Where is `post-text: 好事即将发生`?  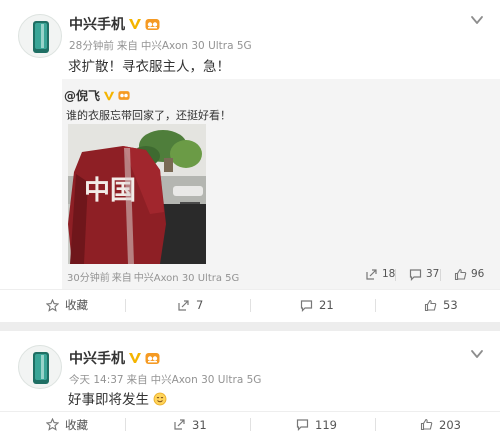
post-text: 好事即将发生 is located at coordinates (117, 398).